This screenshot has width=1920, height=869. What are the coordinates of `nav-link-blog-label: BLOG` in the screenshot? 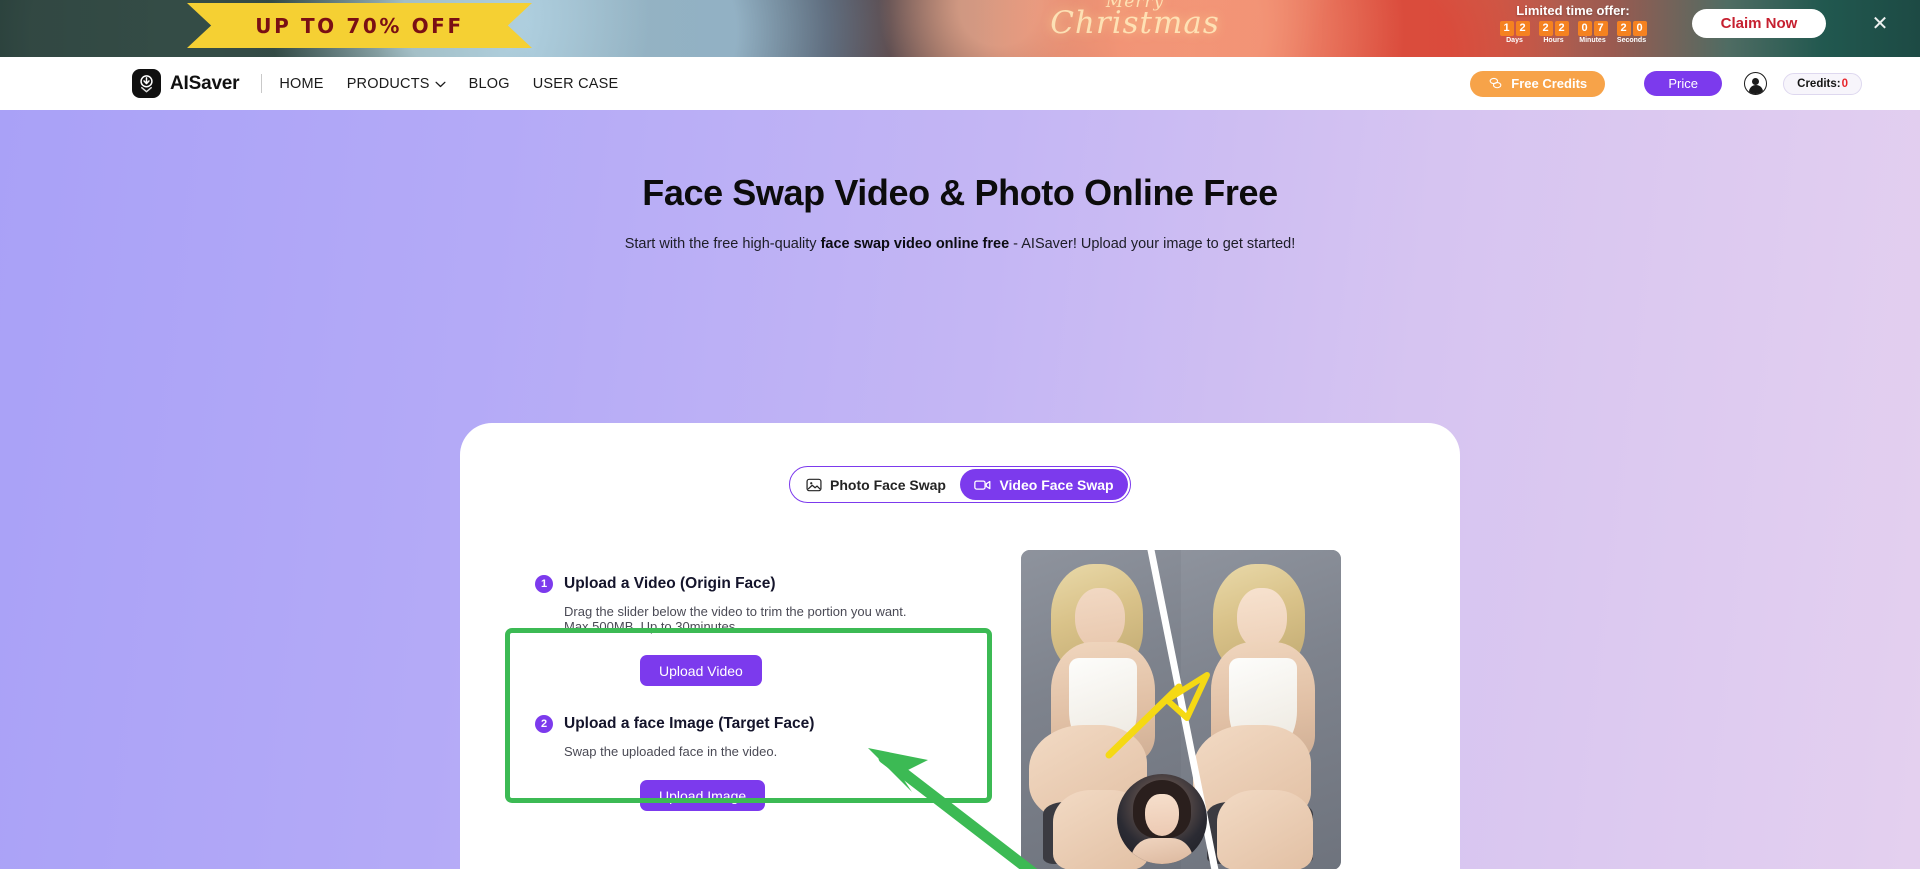 It's located at (489, 83).